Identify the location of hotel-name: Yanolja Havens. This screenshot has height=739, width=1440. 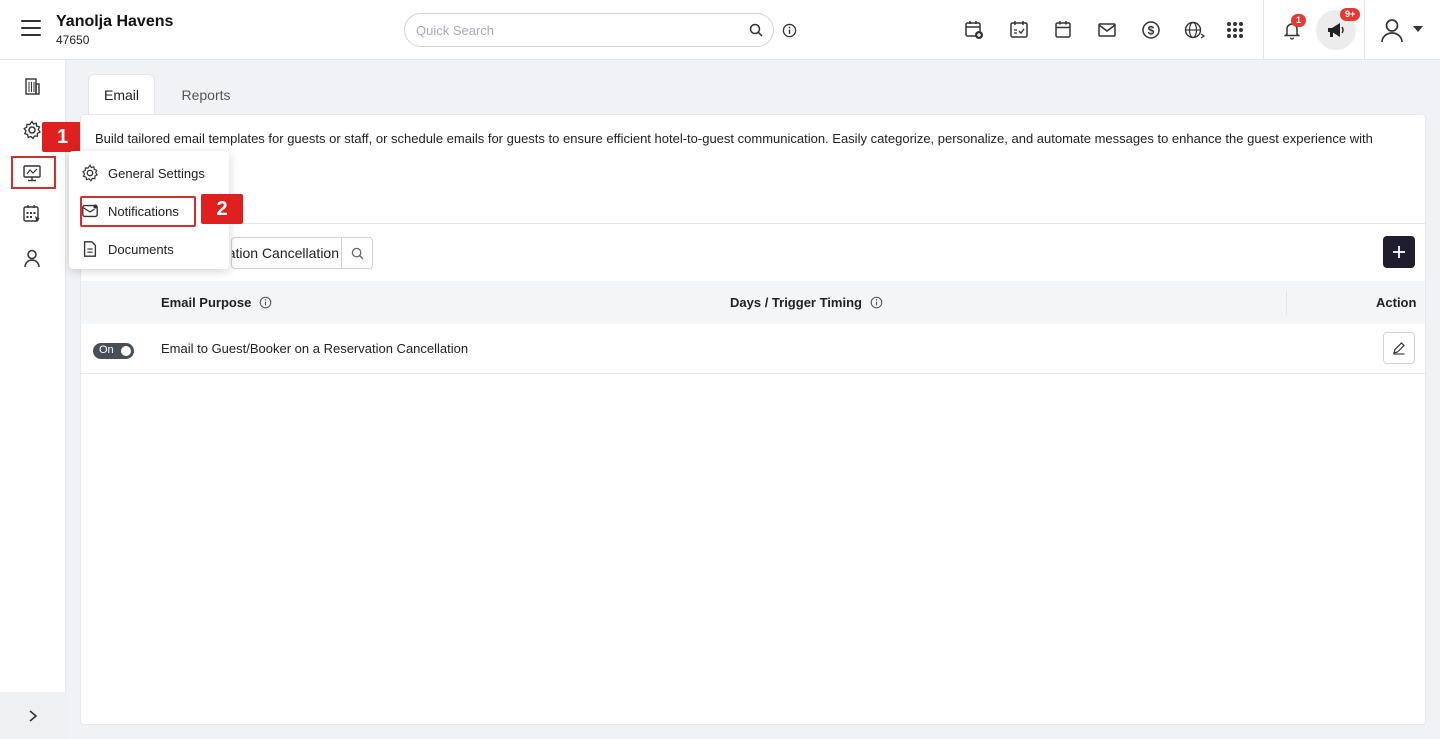
(115, 21).